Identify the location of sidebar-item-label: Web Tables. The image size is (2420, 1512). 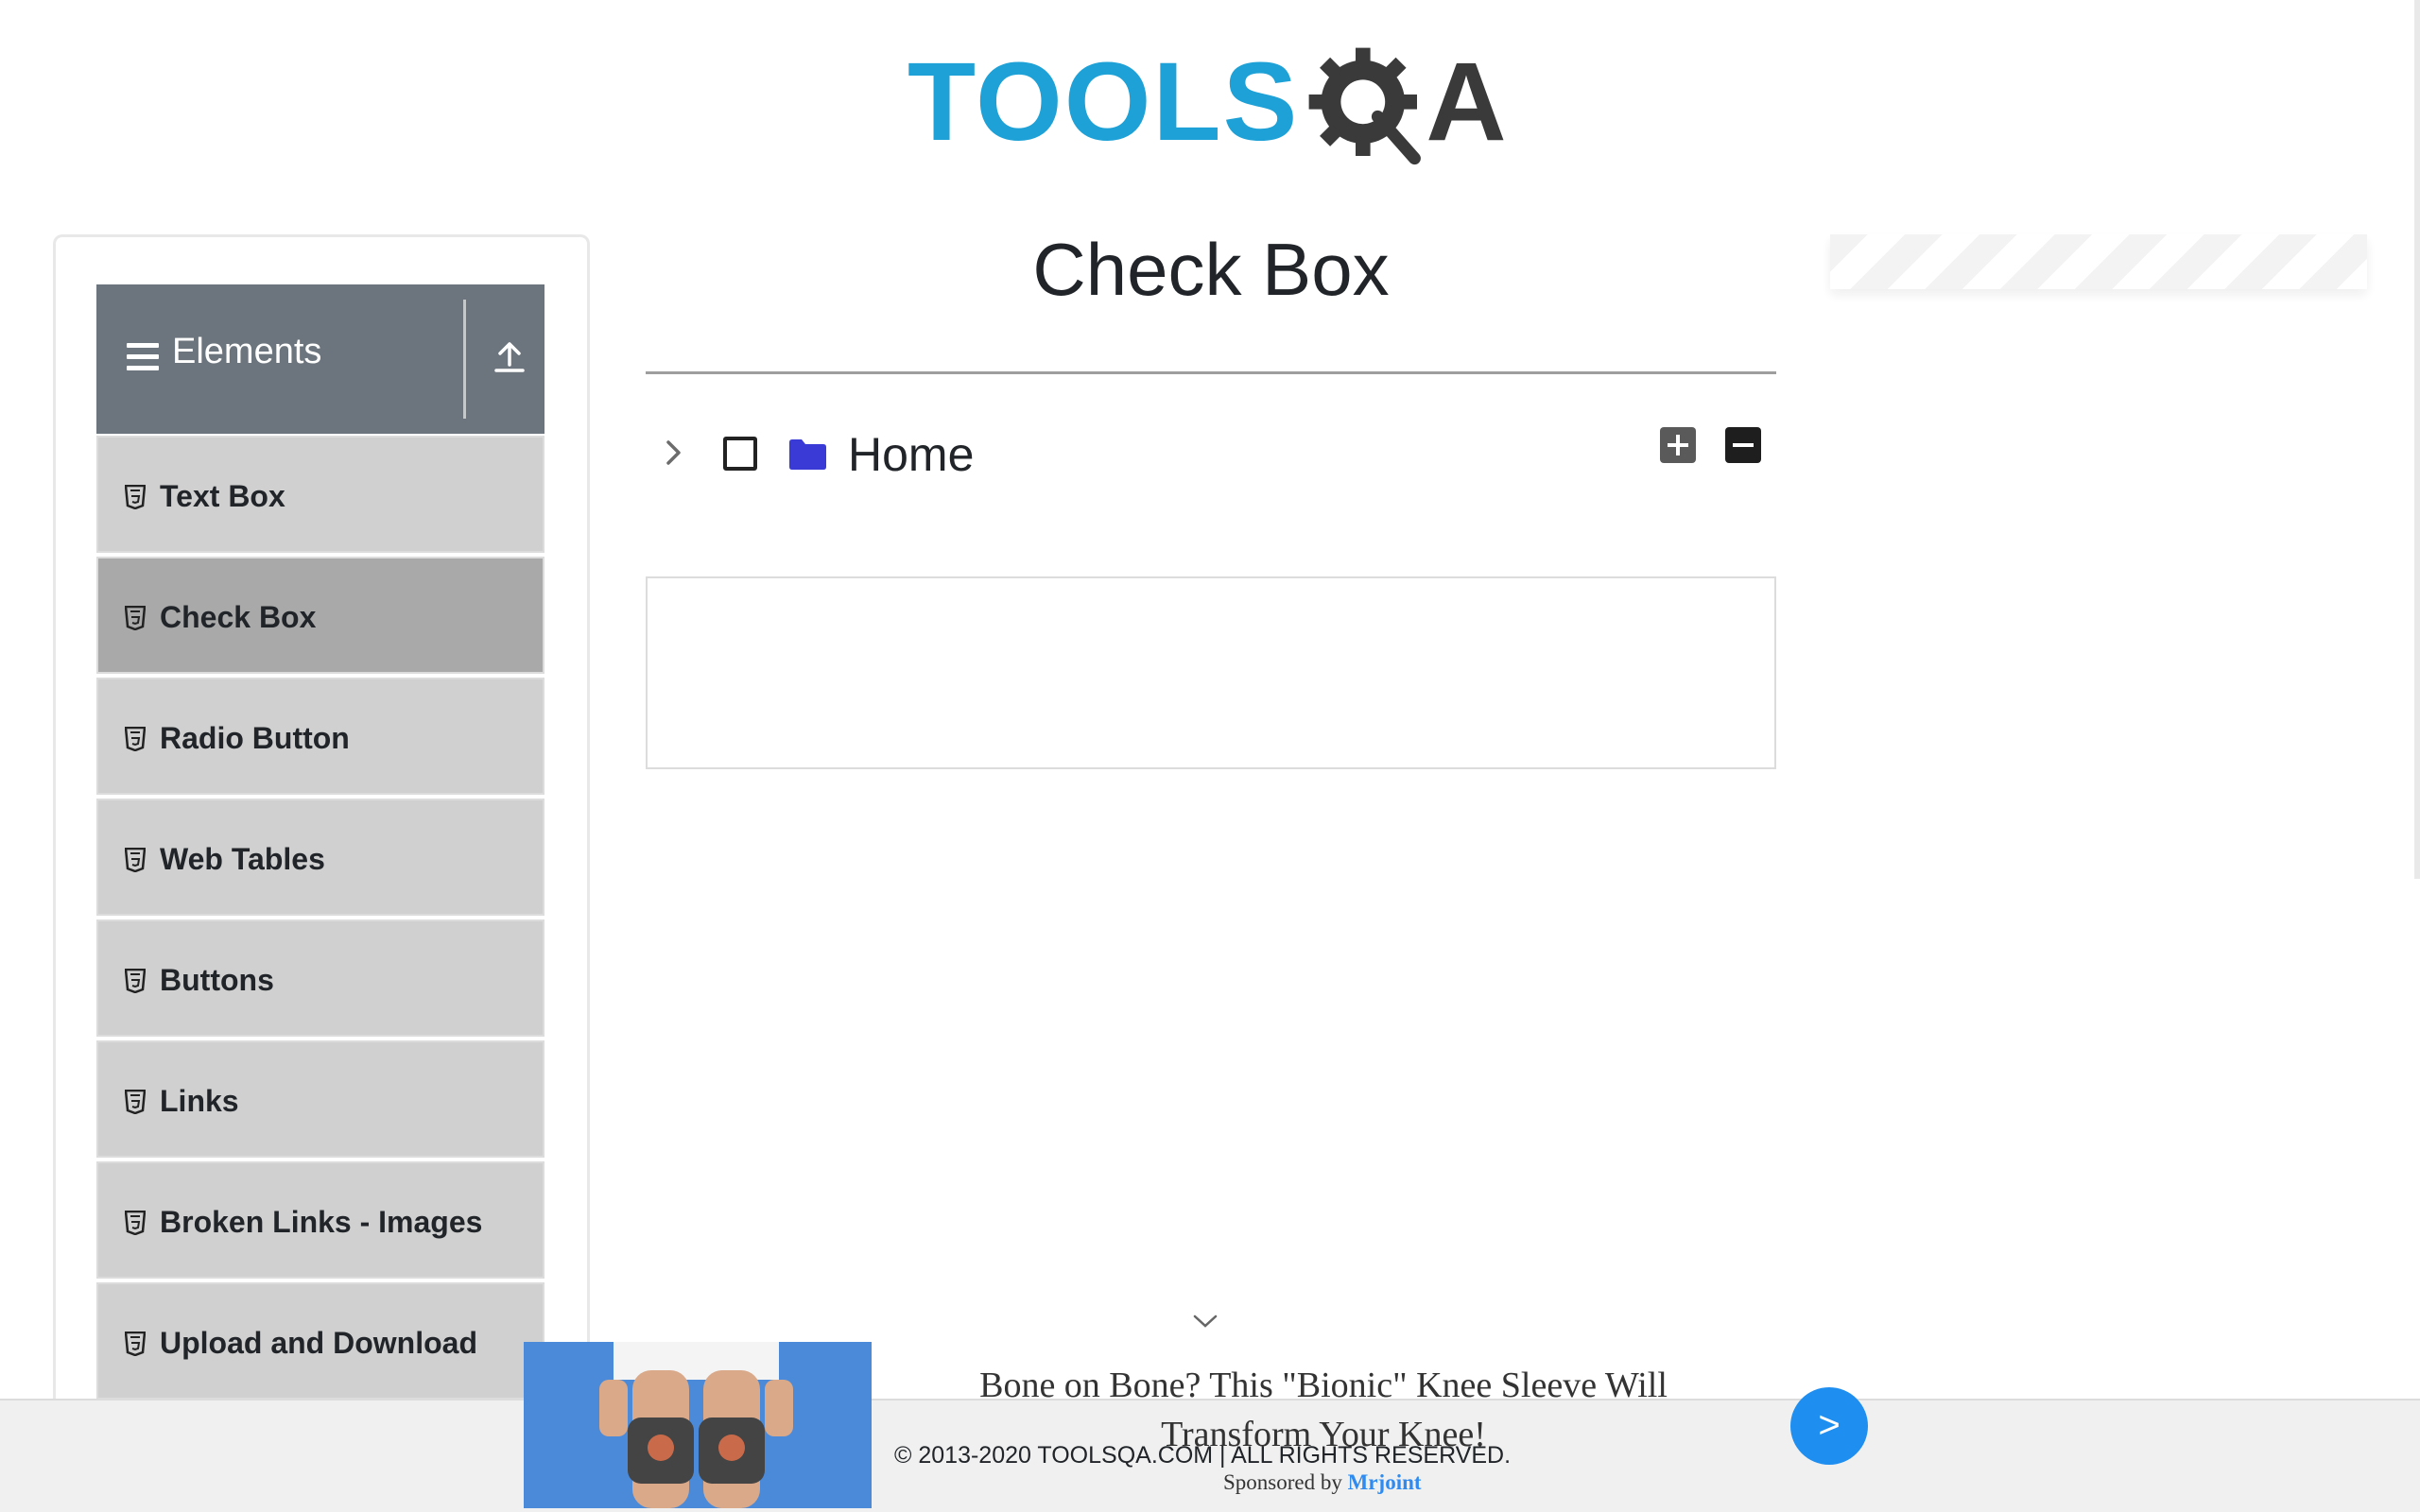
(242, 859).